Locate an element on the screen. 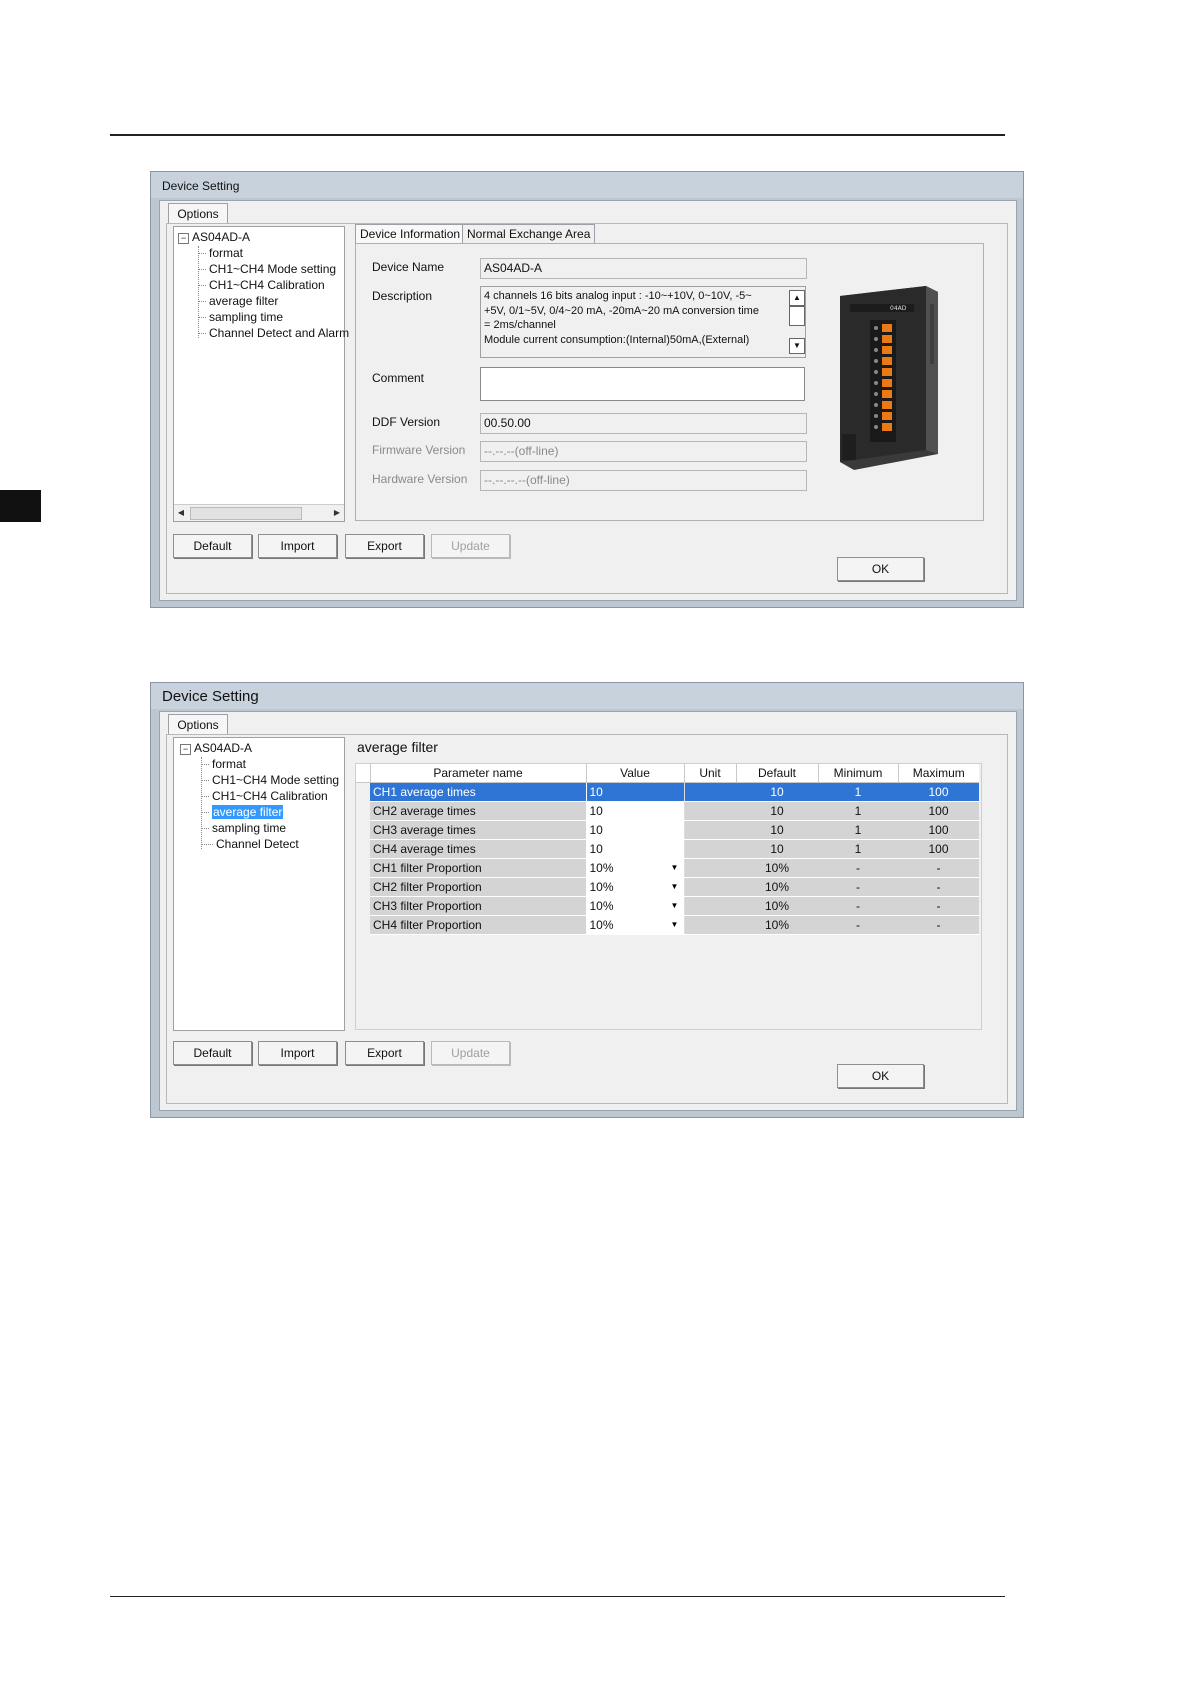 This screenshot has height=1684, width=1191. table-row: CH3 average times 10 10 1 100 is located at coordinates (667, 830).